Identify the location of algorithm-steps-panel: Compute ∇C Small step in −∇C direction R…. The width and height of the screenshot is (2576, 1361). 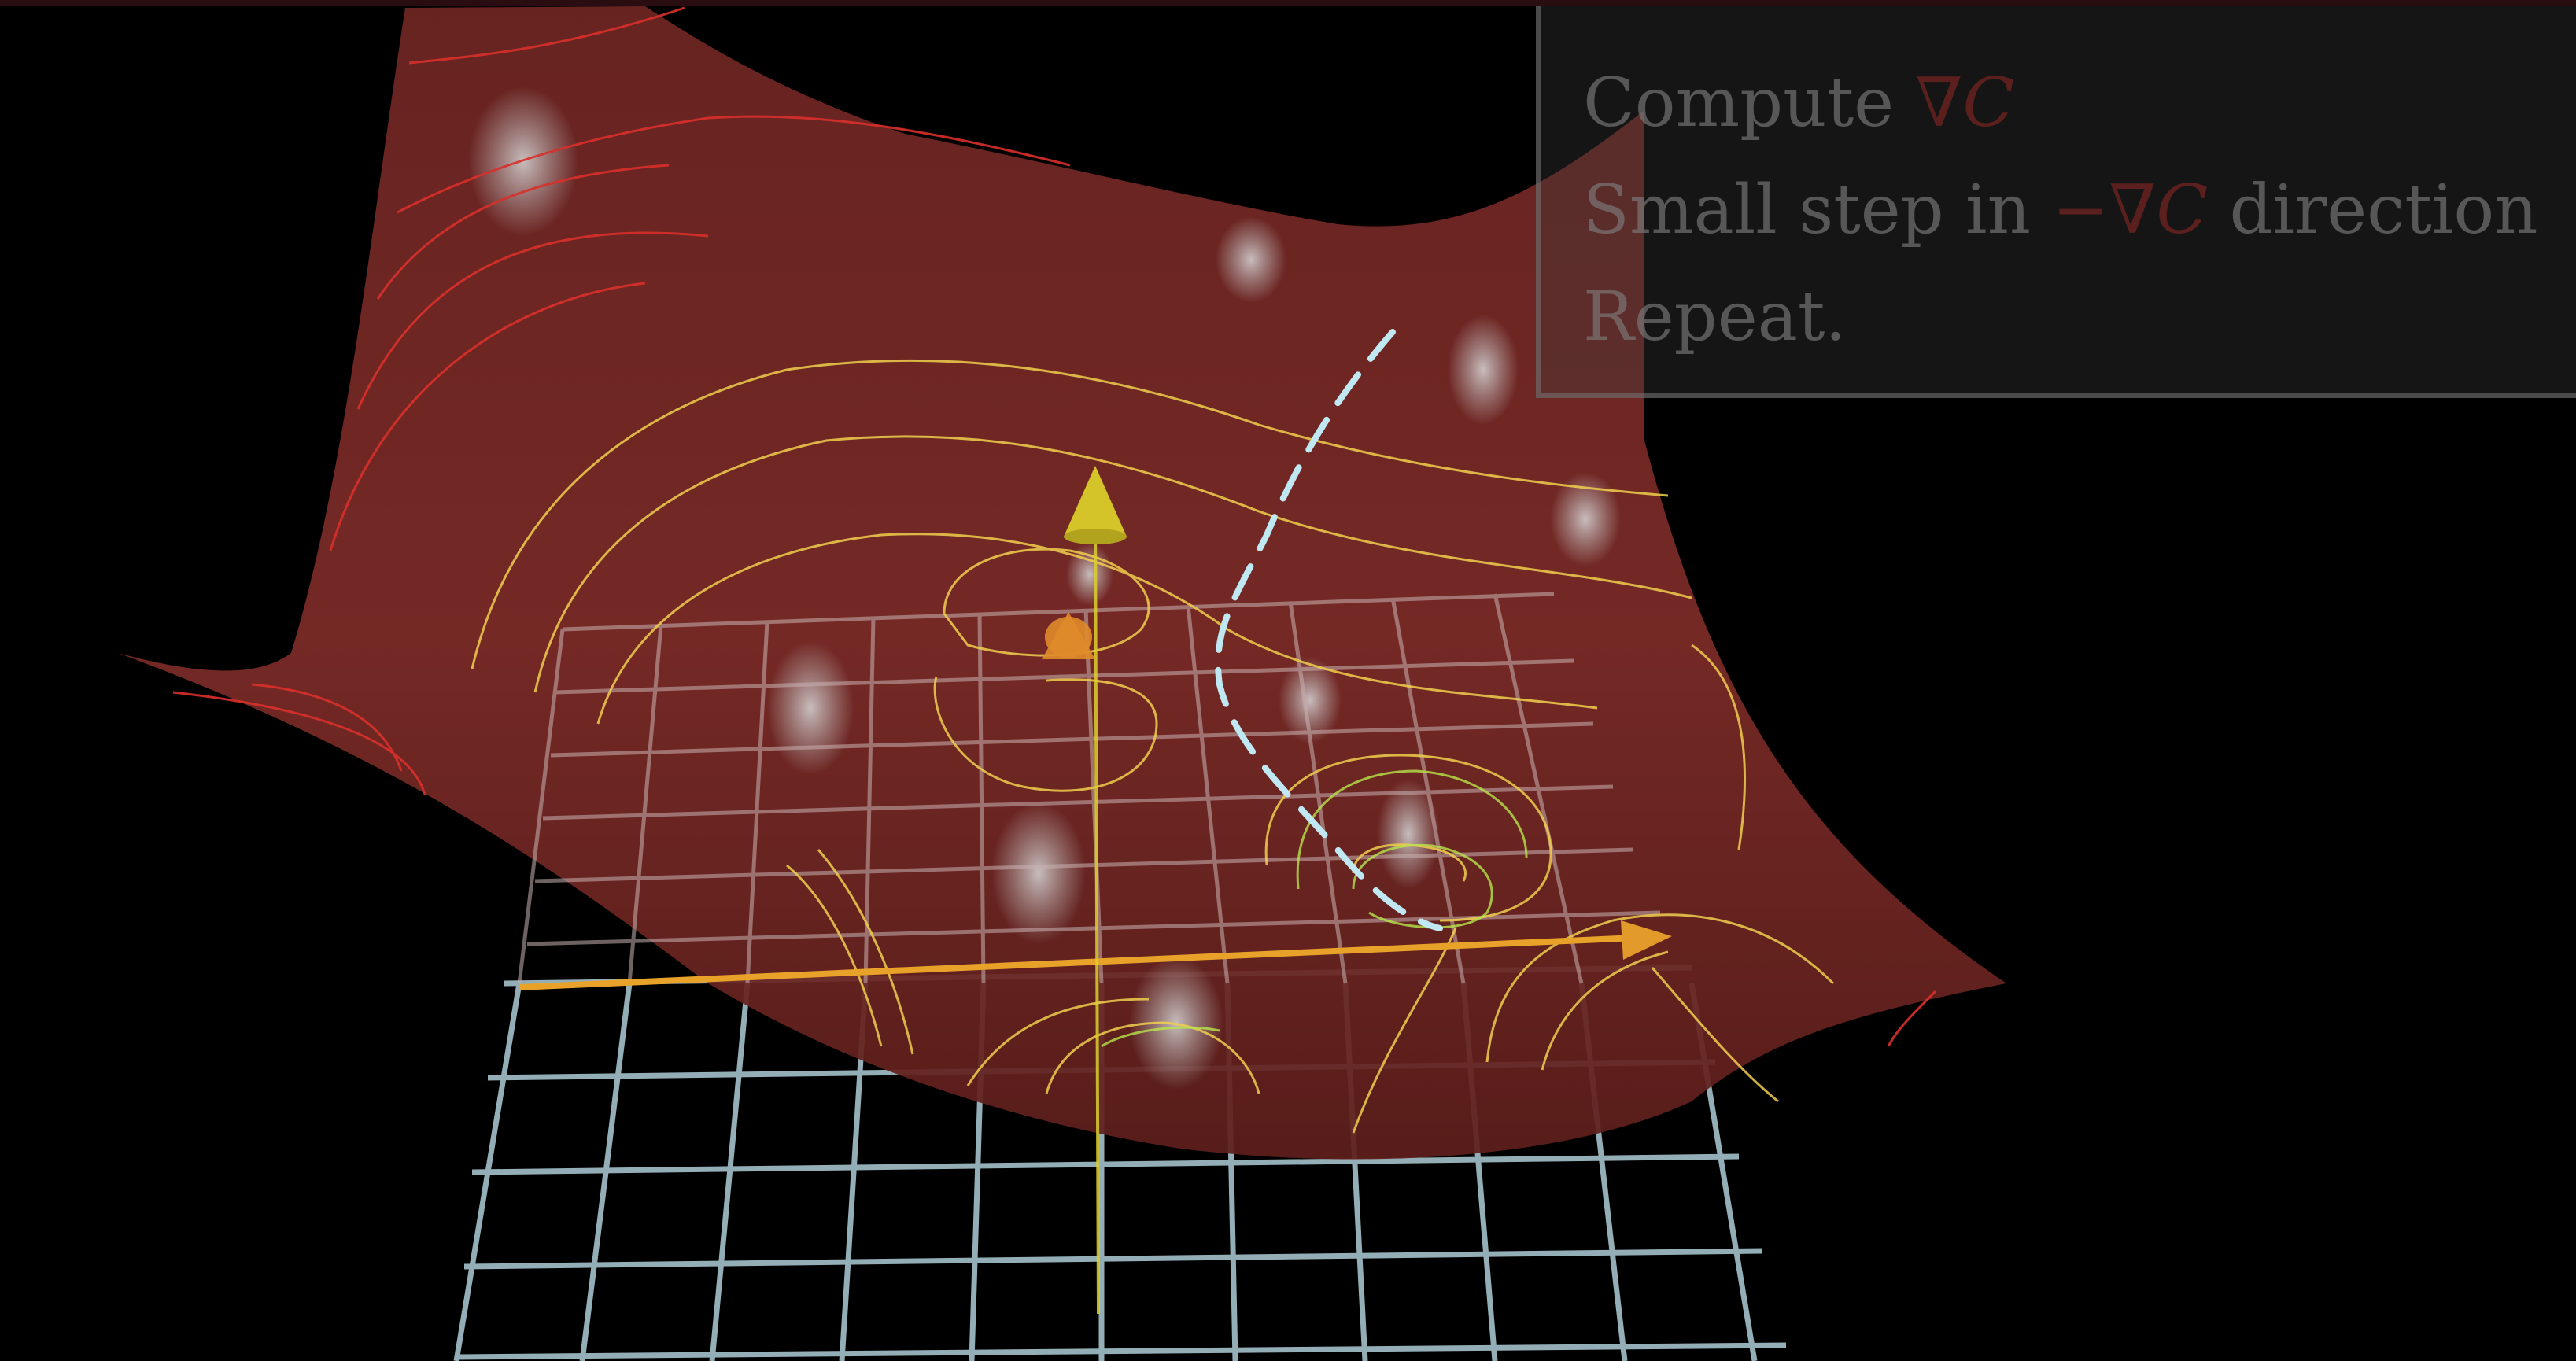
(2056, 202).